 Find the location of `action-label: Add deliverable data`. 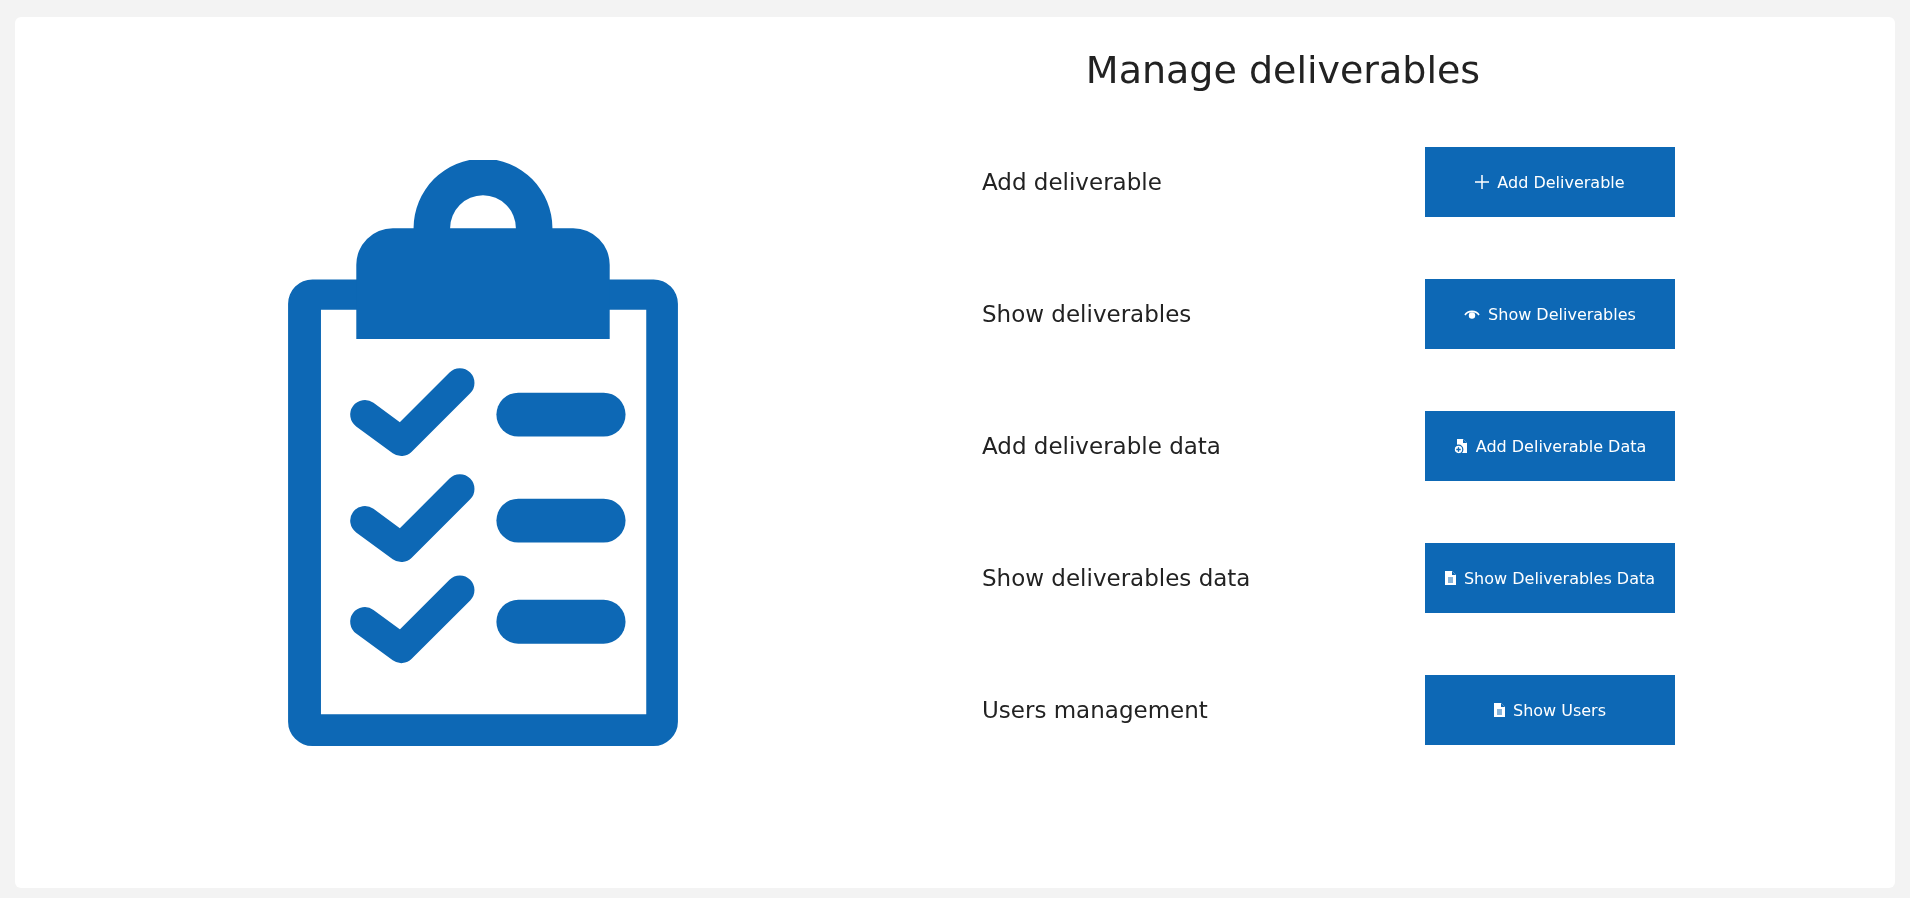

action-label: Add deliverable data is located at coordinates (1102, 446).